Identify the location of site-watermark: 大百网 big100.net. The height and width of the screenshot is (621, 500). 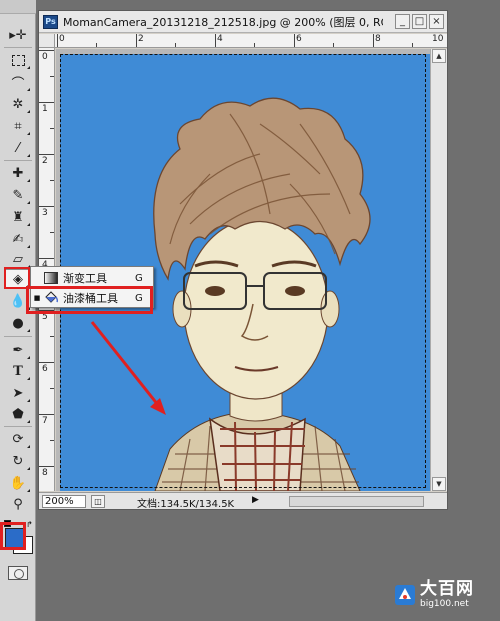
(444, 595).